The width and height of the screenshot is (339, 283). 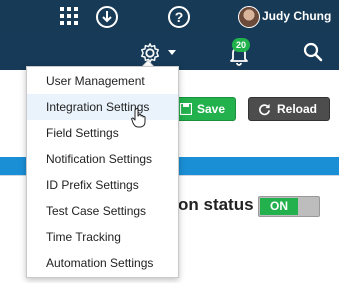 What do you see at coordinates (241, 45) in the screenshot?
I see `notification-badge: 20` at bounding box center [241, 45].